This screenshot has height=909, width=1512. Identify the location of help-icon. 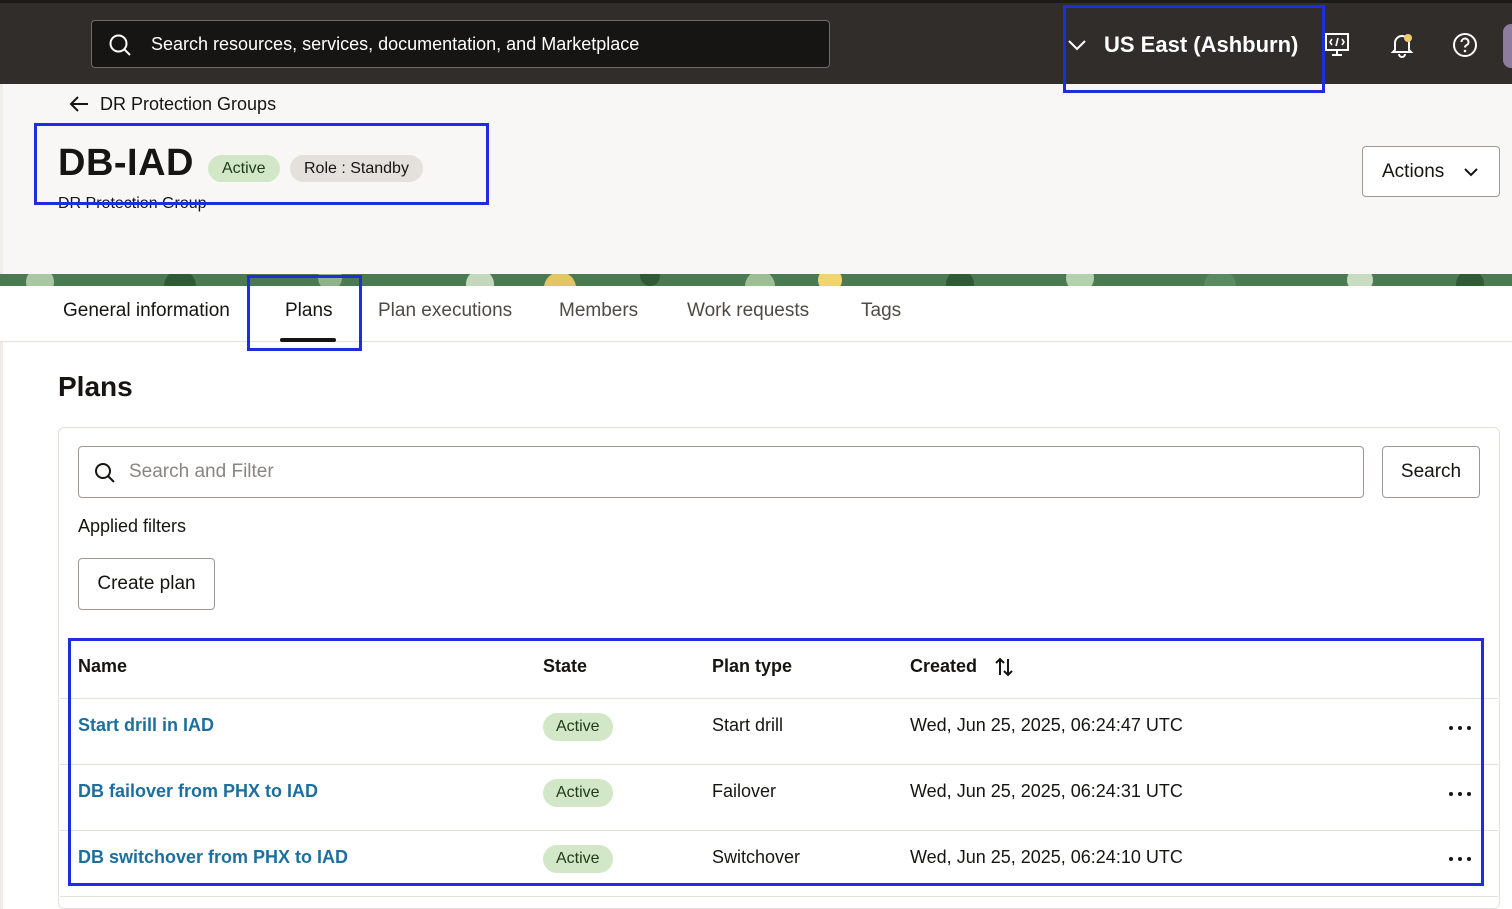
(1465, 45).